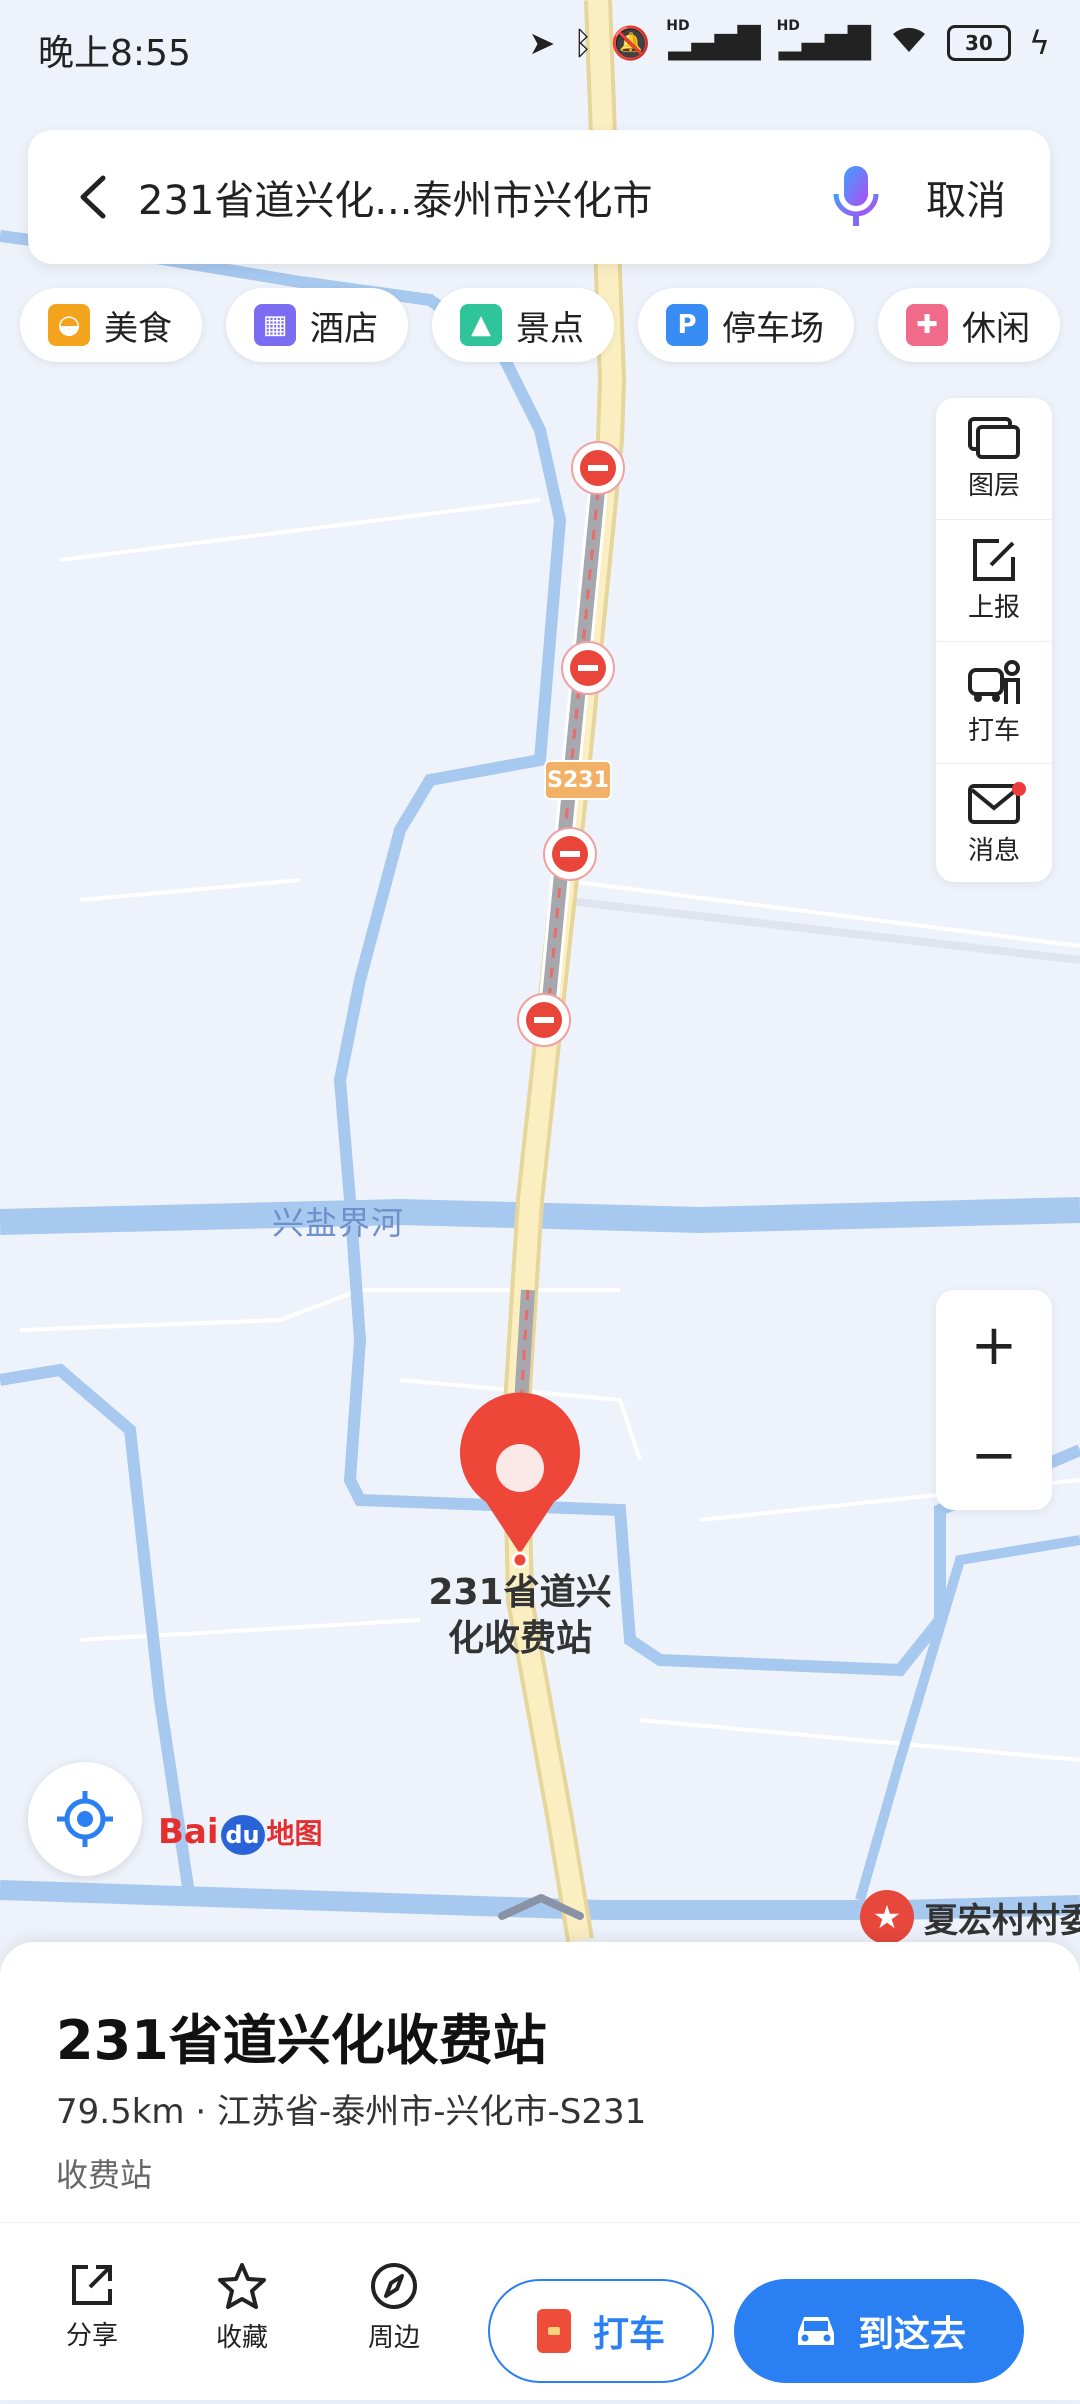 This screenshot has width=1080, height=2404. Describe the element at coordinates (301, 2040) in the screenshot. I see `poi-title: 231省道兴化收费站` at that location.